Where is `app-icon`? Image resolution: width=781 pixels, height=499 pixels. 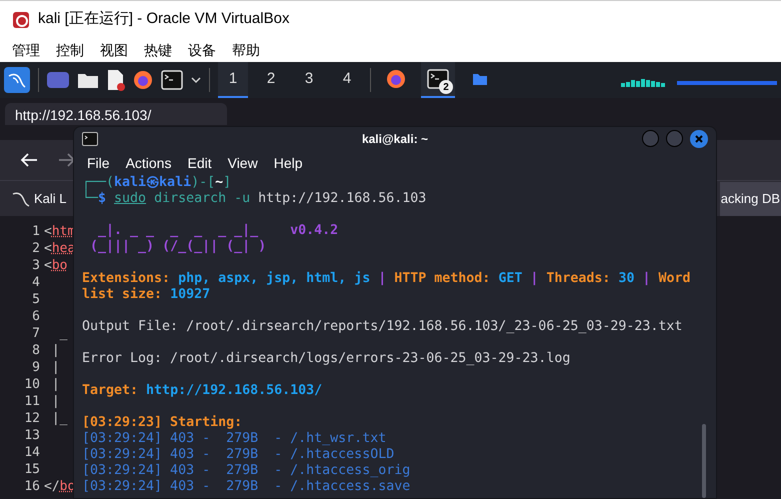 app-icon is located at coordinates (21, 19).